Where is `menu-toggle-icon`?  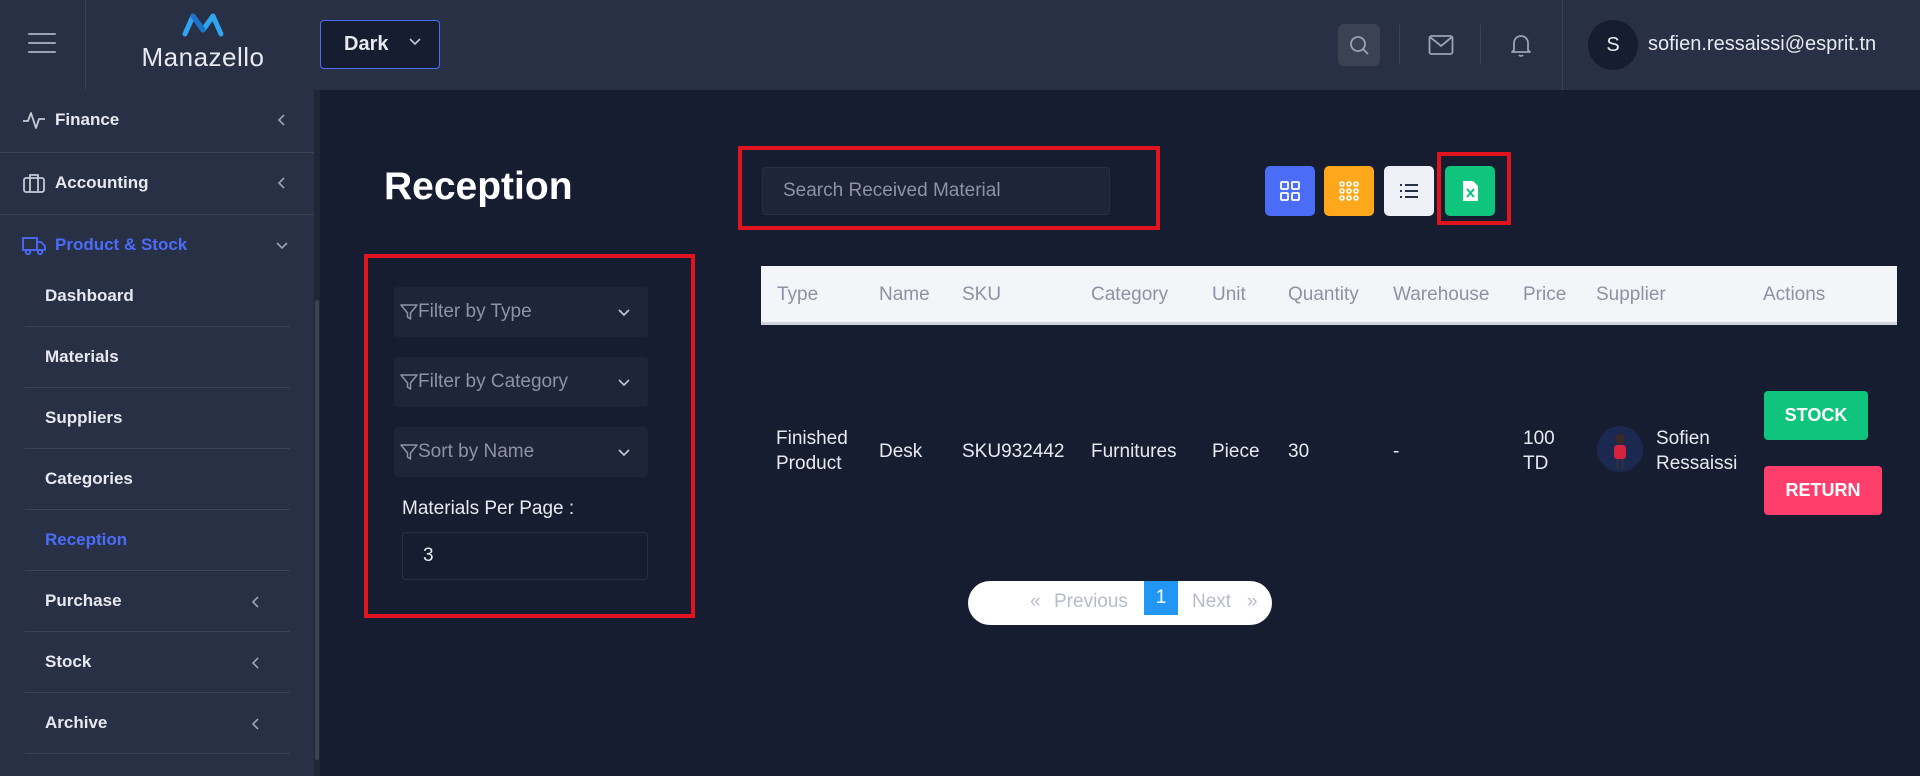 menu-toggle-icon is located at coordinates (42, 44).